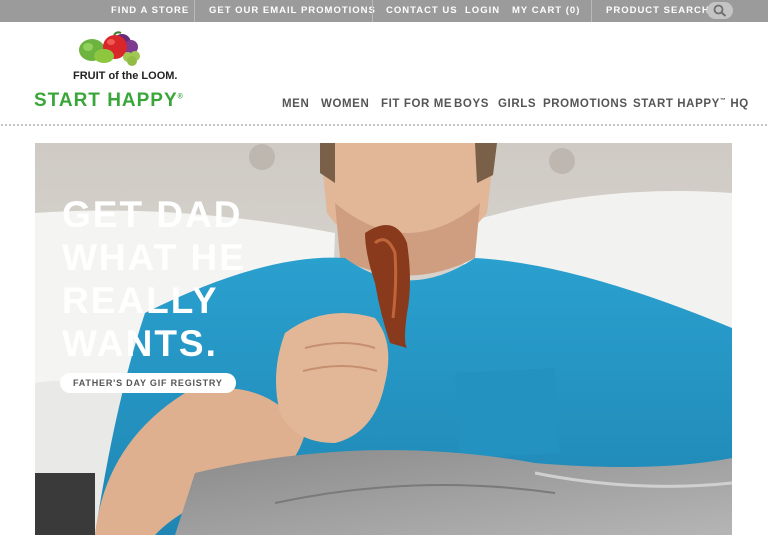 The width and height of the screenshot is (768, 542). Describe the element at coordinates (546, 11) in the screenshot. I see `cart-link: MY CART (0)` at that location.